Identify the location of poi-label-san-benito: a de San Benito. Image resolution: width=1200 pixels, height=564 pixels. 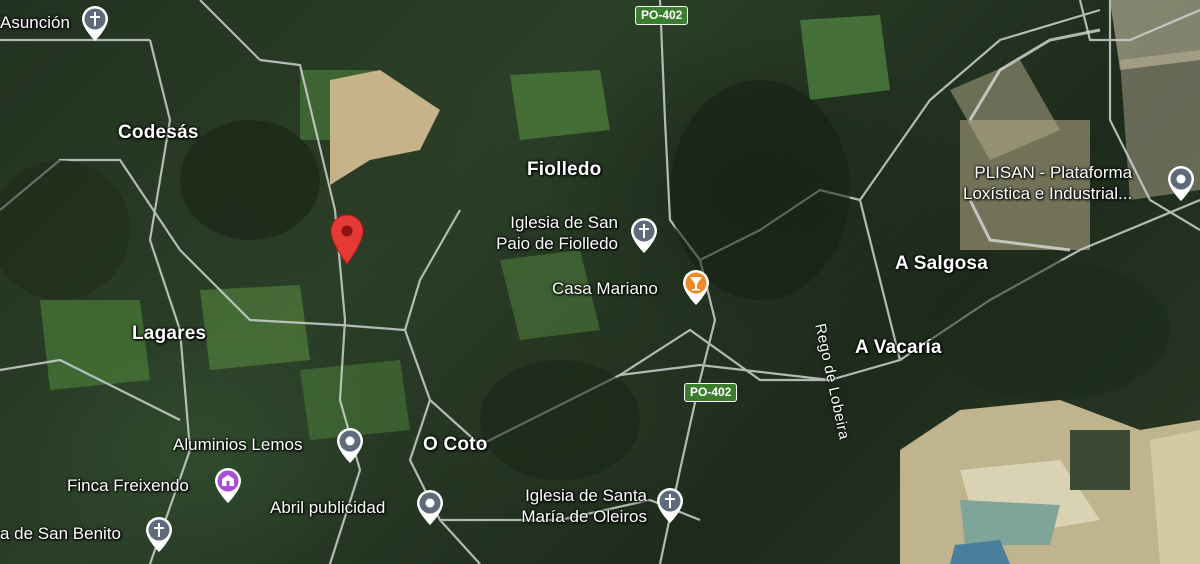
(60, 533).